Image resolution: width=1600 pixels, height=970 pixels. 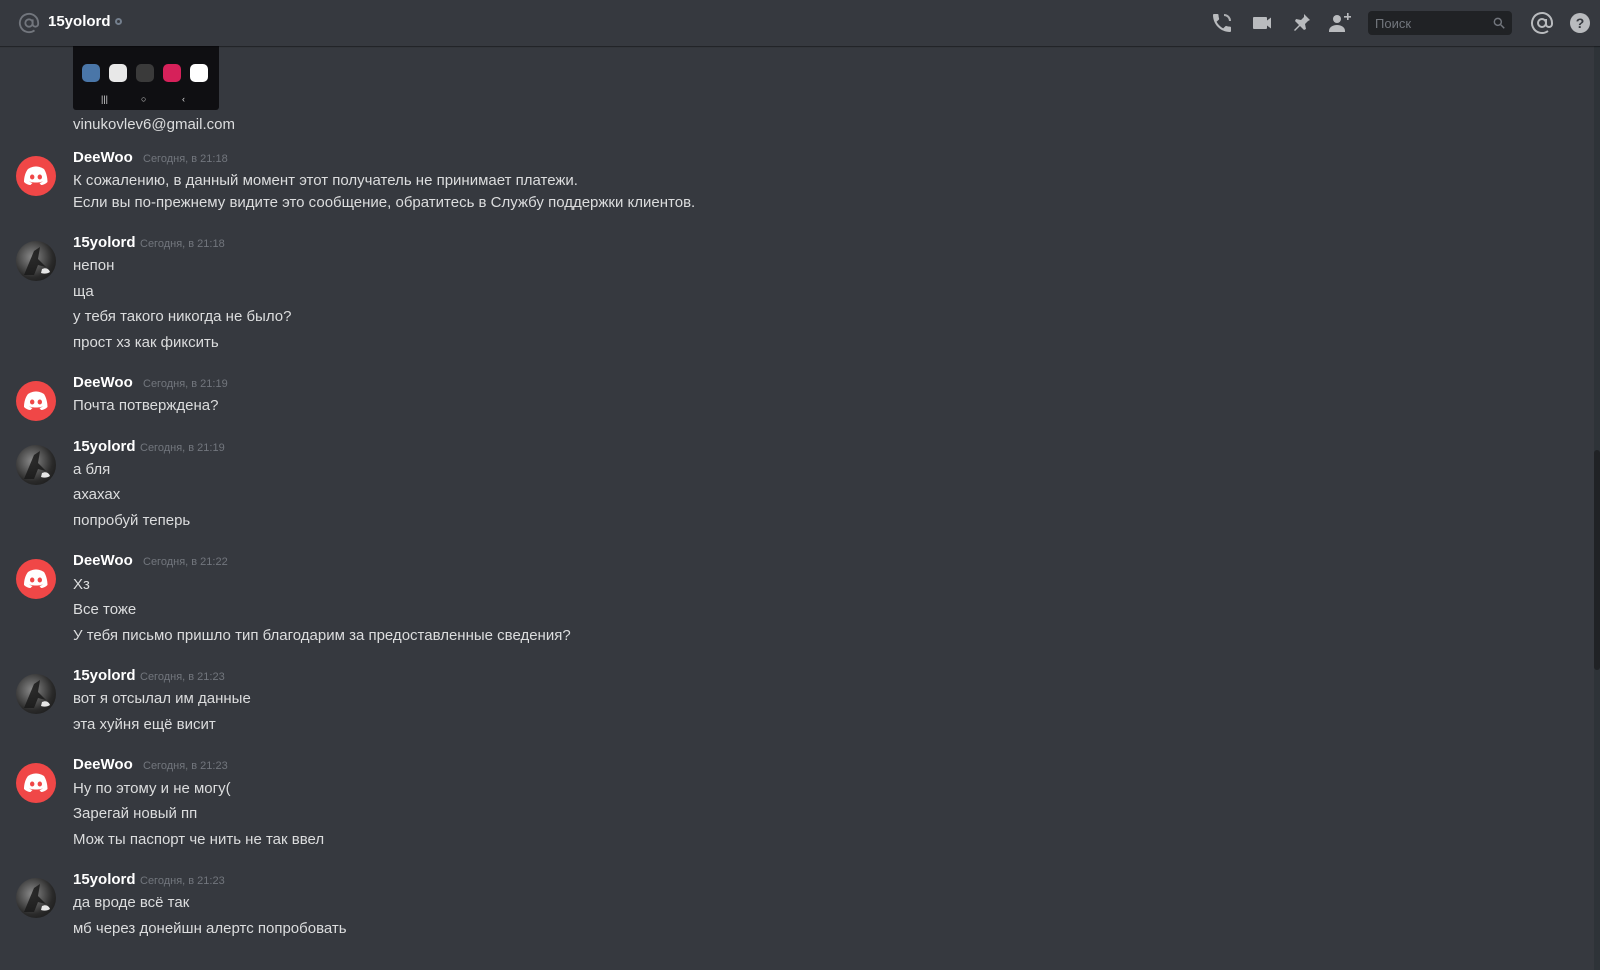 What do you see at coordinates (152, 788) in the screenshot?
I see `message-text: Ну по этому и не могу(` at bounding box center [152, 788].